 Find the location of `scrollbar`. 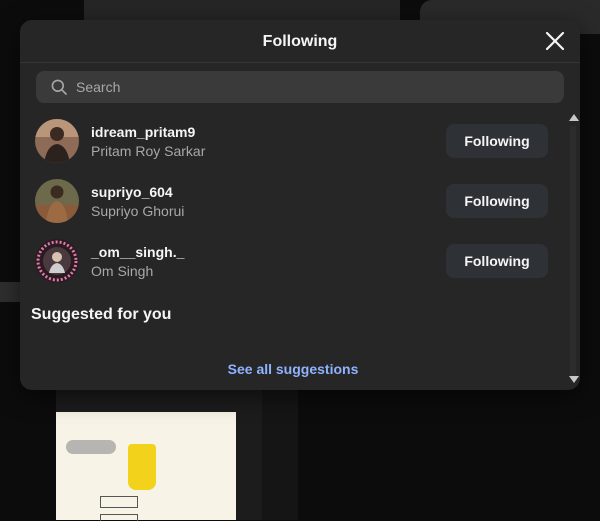

scrollbar is located at coordinates (573, 249).